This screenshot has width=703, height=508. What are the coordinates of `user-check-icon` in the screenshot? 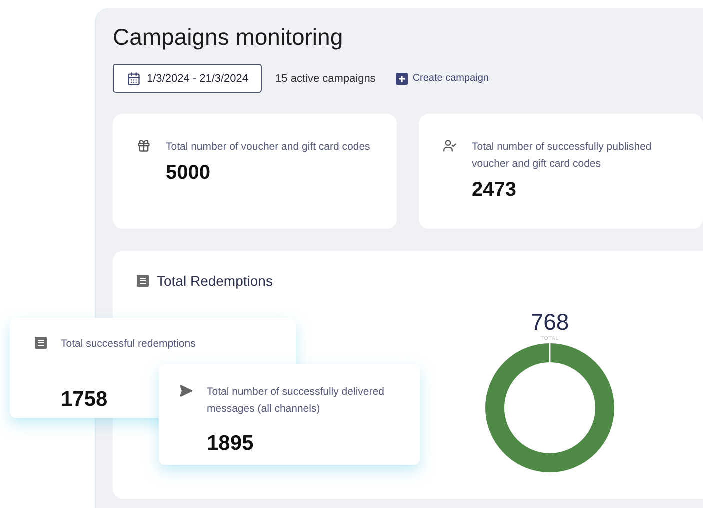 It's located at (450, 146).